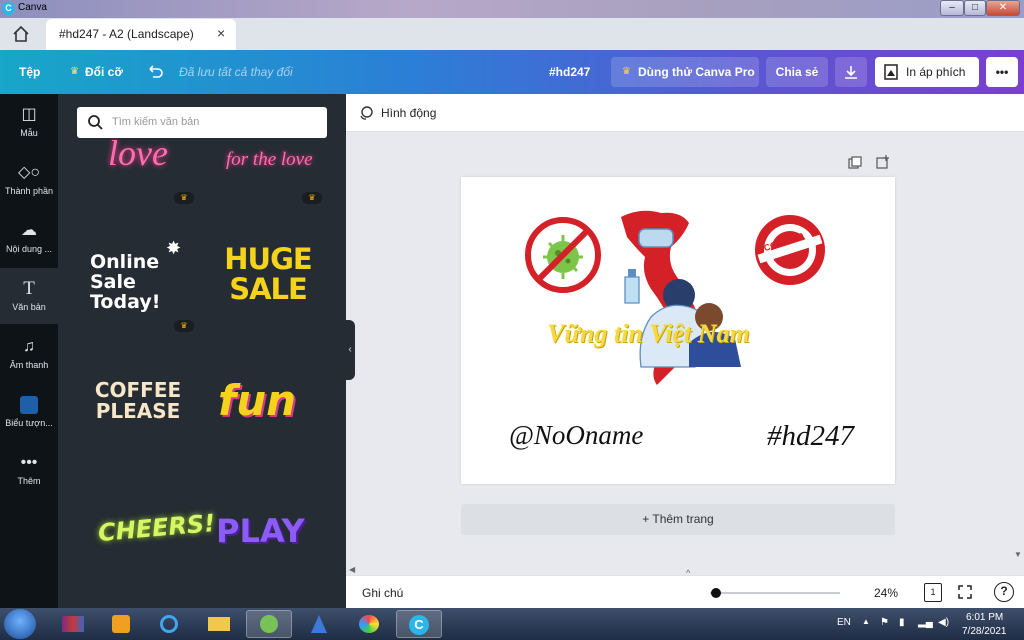  What do you see at coordinates (1018, 554) in the screenshot?
I see `scroll-down-arrow: ▼` at bounding box center [1018, 554].